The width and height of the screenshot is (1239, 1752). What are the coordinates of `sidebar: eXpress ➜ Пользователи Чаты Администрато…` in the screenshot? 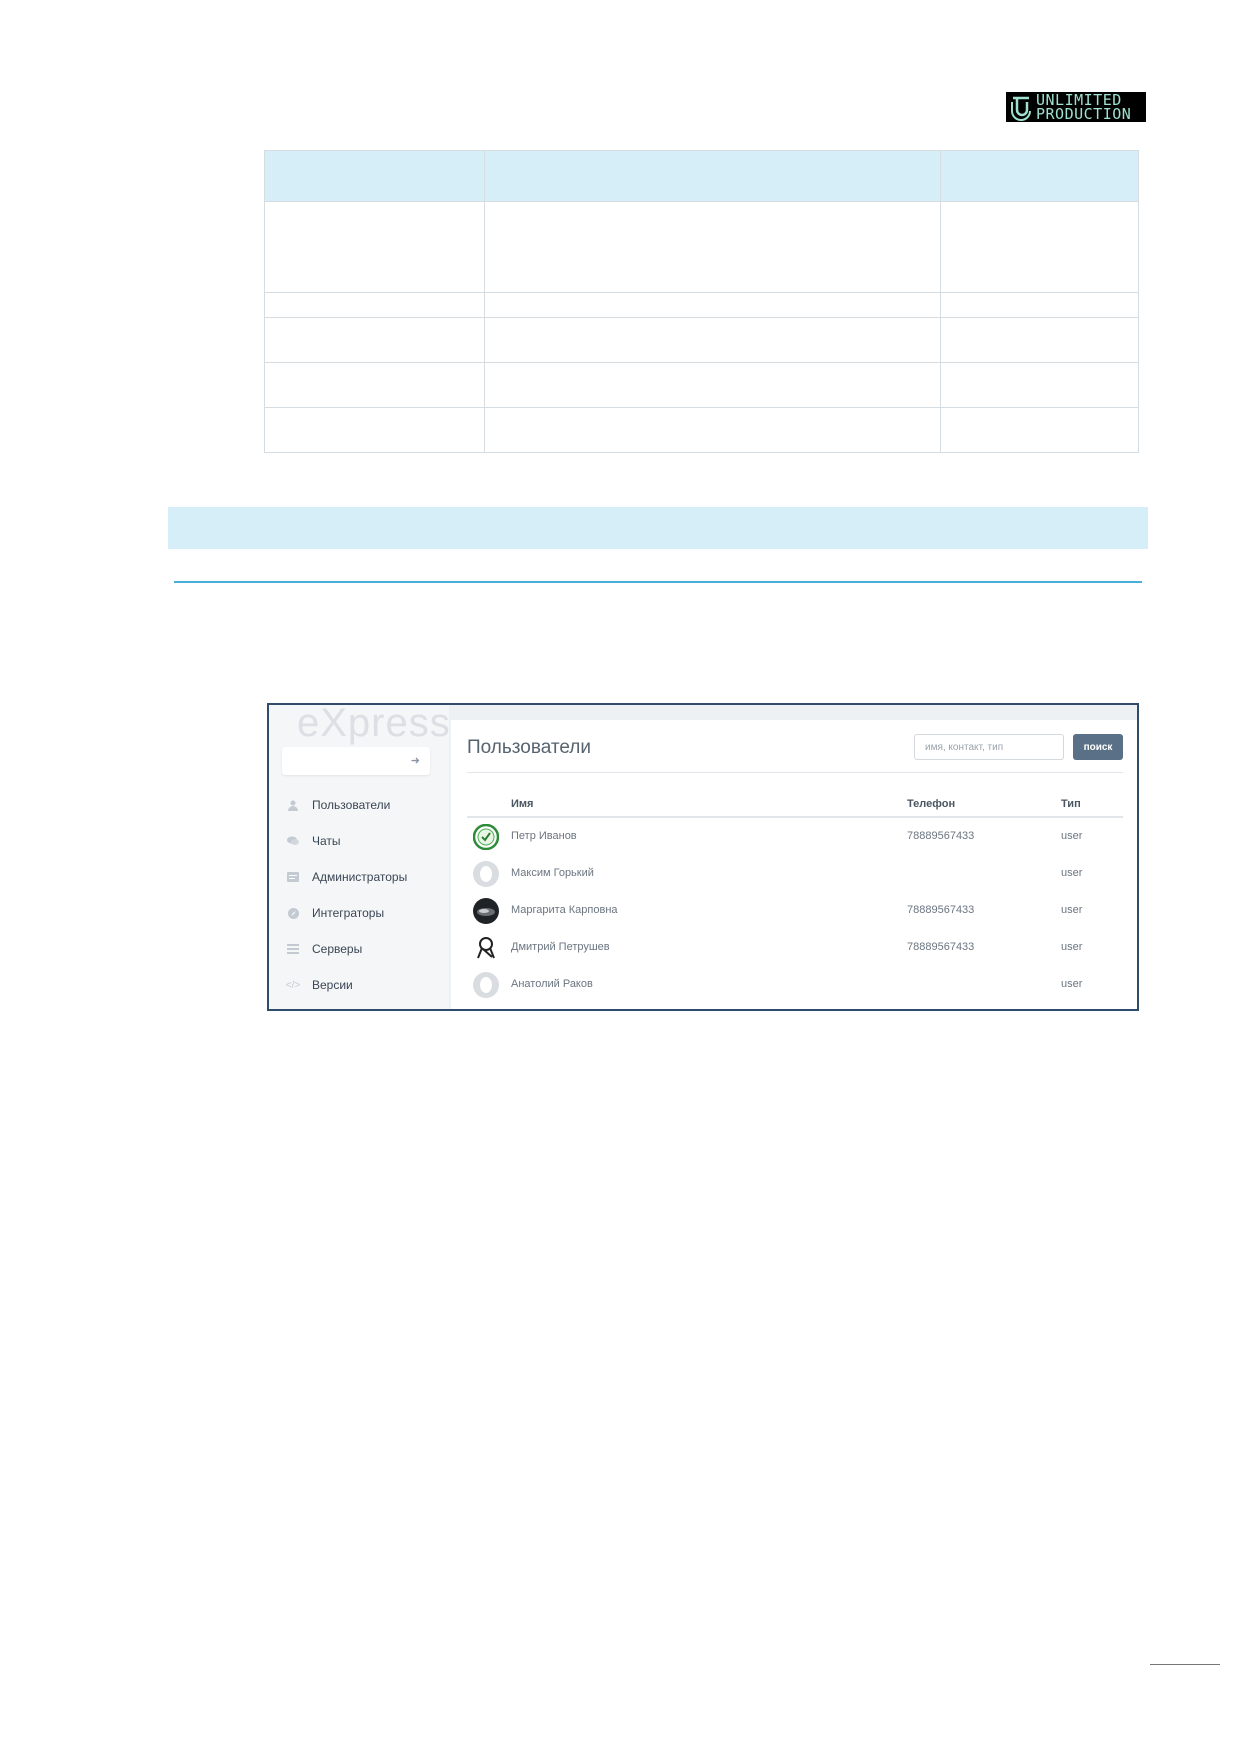 It's located at (360, 856).